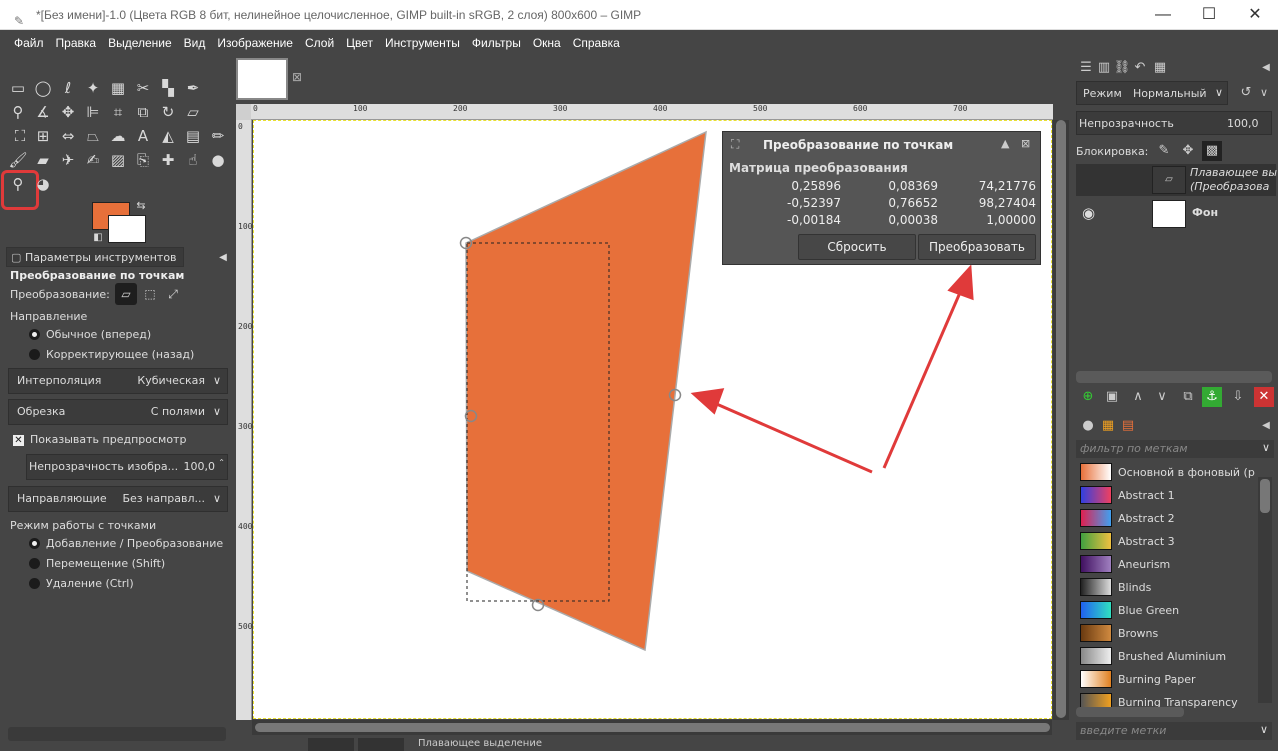  I want to click on background-layer-name: Фон, so click(1205, 212).